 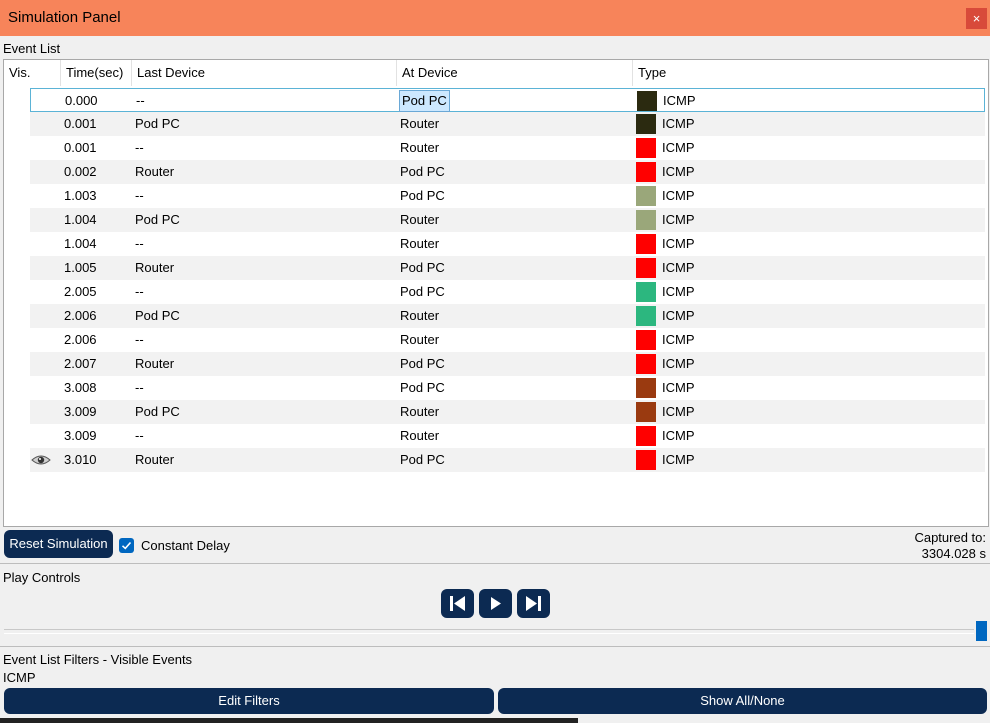 What do you see at coordinates (507, 100) in the screenshot?
I see `table-row: 0.000 -- Pod PC ICMP` at bounding box center [507, 100].